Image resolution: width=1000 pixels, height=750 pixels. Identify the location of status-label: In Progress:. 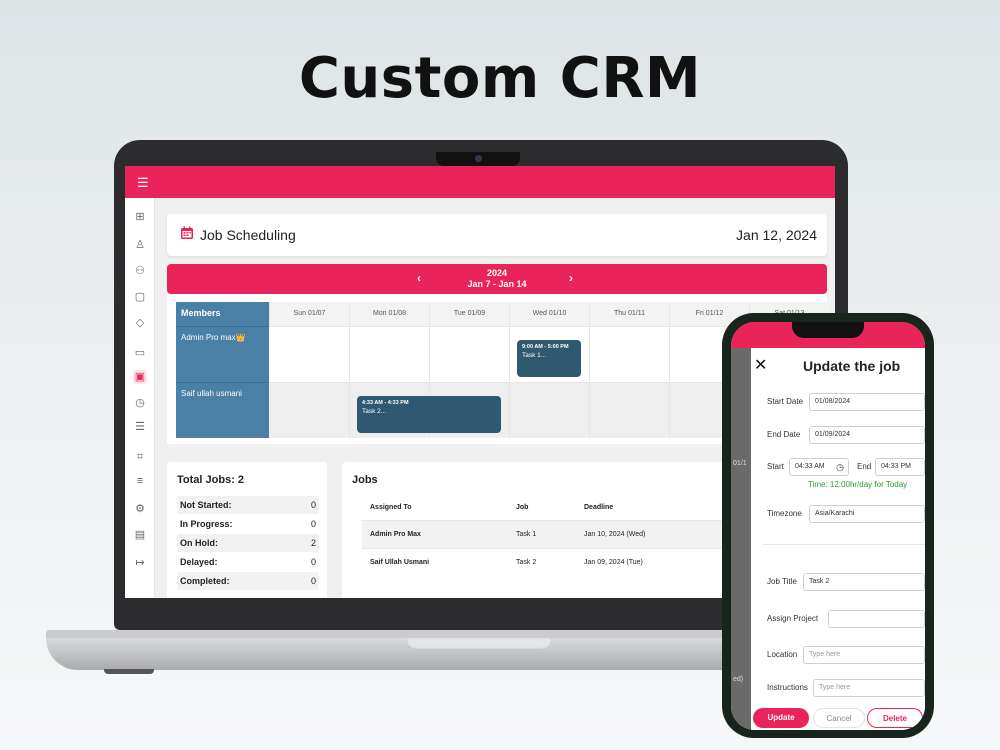
(206, 524).